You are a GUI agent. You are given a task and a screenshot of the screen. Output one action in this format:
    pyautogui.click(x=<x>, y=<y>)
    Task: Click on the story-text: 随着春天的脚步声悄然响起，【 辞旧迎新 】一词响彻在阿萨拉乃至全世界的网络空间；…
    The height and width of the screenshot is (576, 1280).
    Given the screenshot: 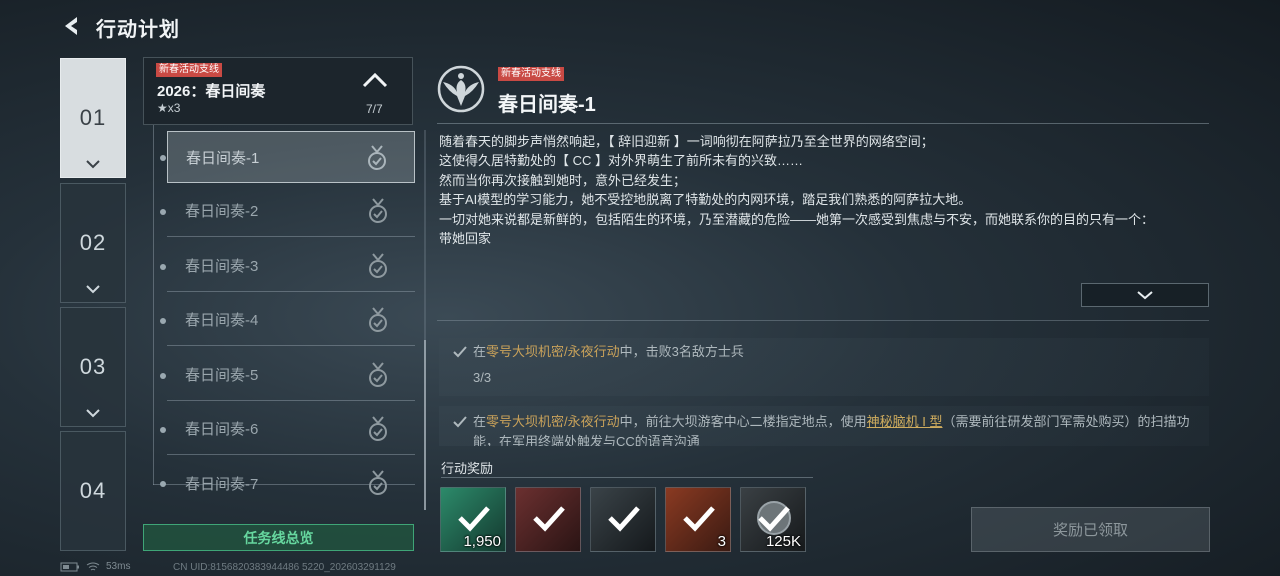 What is the action you would take?
    pyautogui.click(x=822, y=203)
    